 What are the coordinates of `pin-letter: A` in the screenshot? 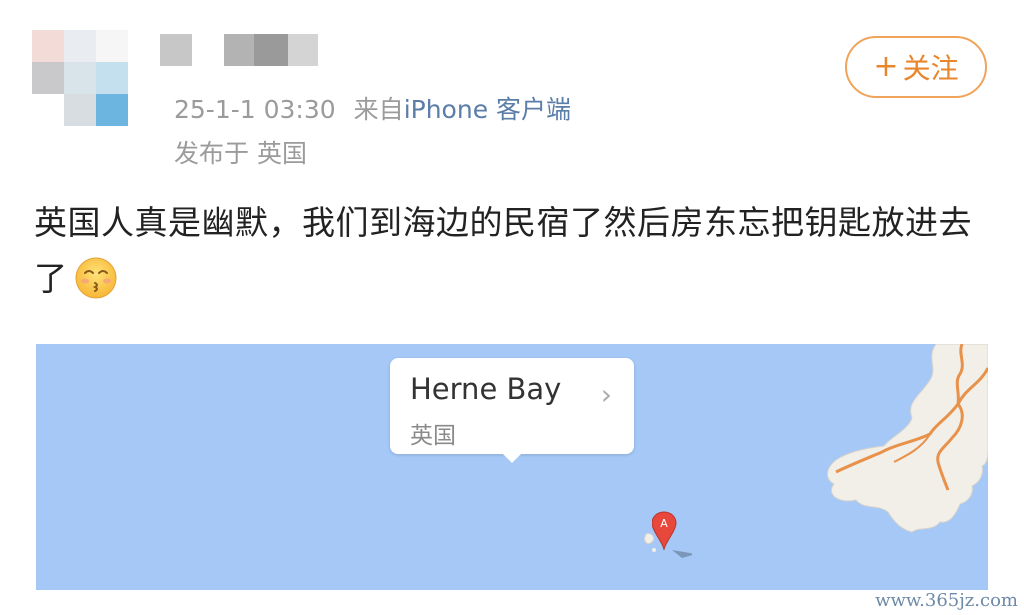 It's located at (664, 523).